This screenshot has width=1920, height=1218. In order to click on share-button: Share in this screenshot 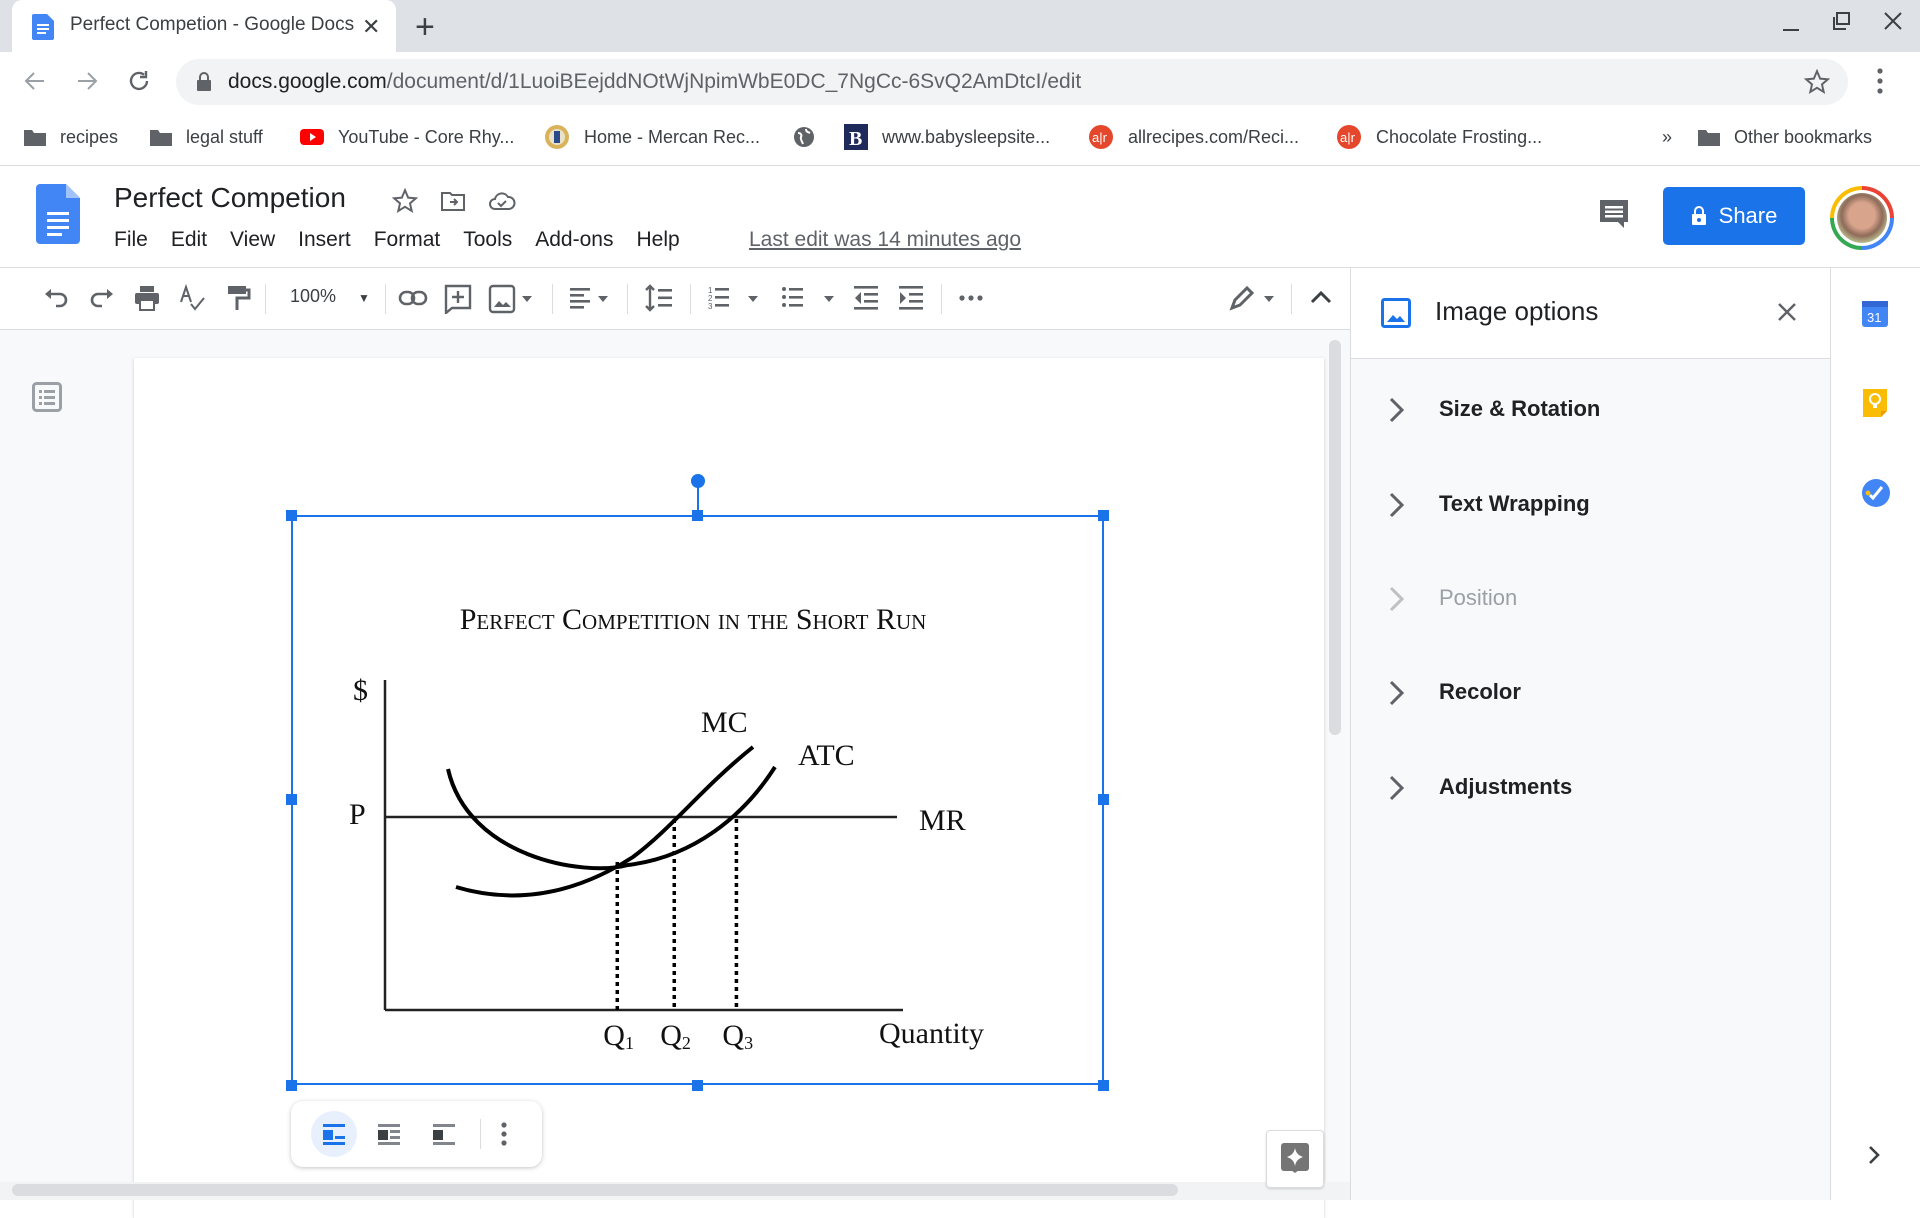, I will do `click(1734, 216)`.